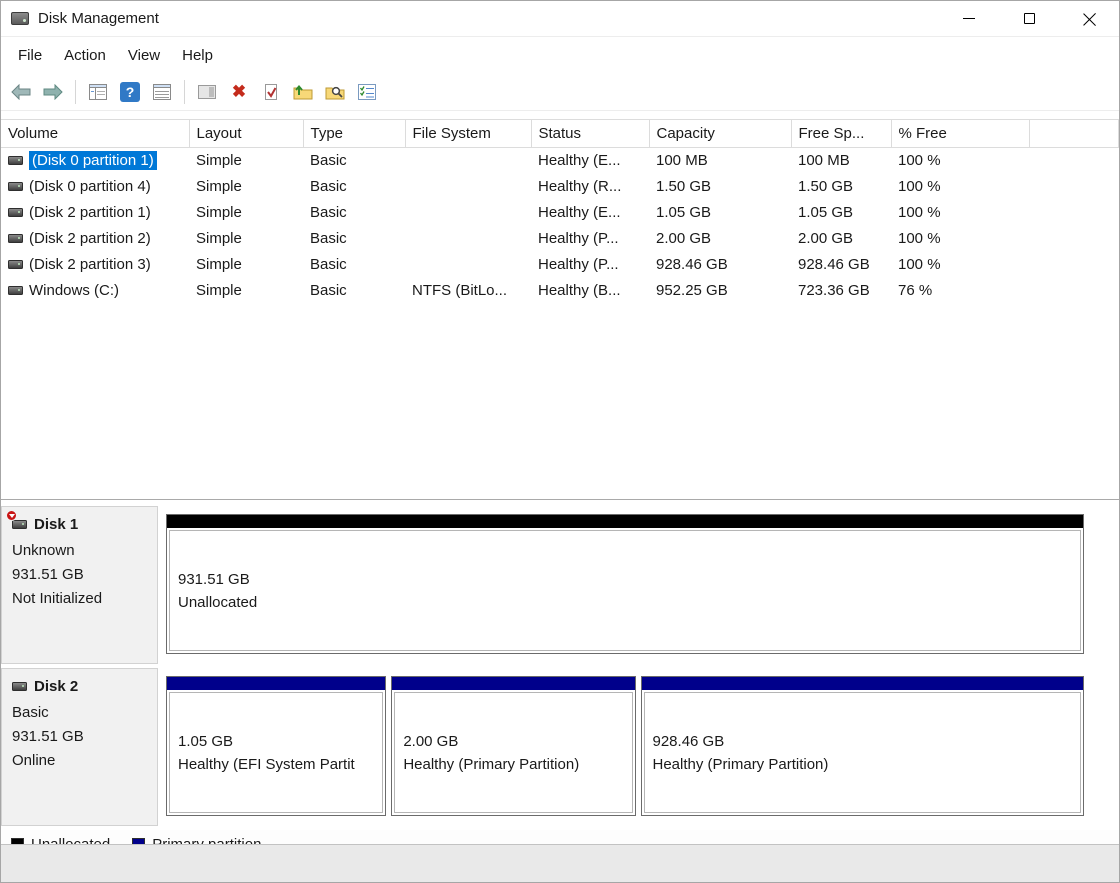  Describe the element at coordinates (692, 264) in the screenshot. I see `cell-capacity: 928.46 GB` at that location.